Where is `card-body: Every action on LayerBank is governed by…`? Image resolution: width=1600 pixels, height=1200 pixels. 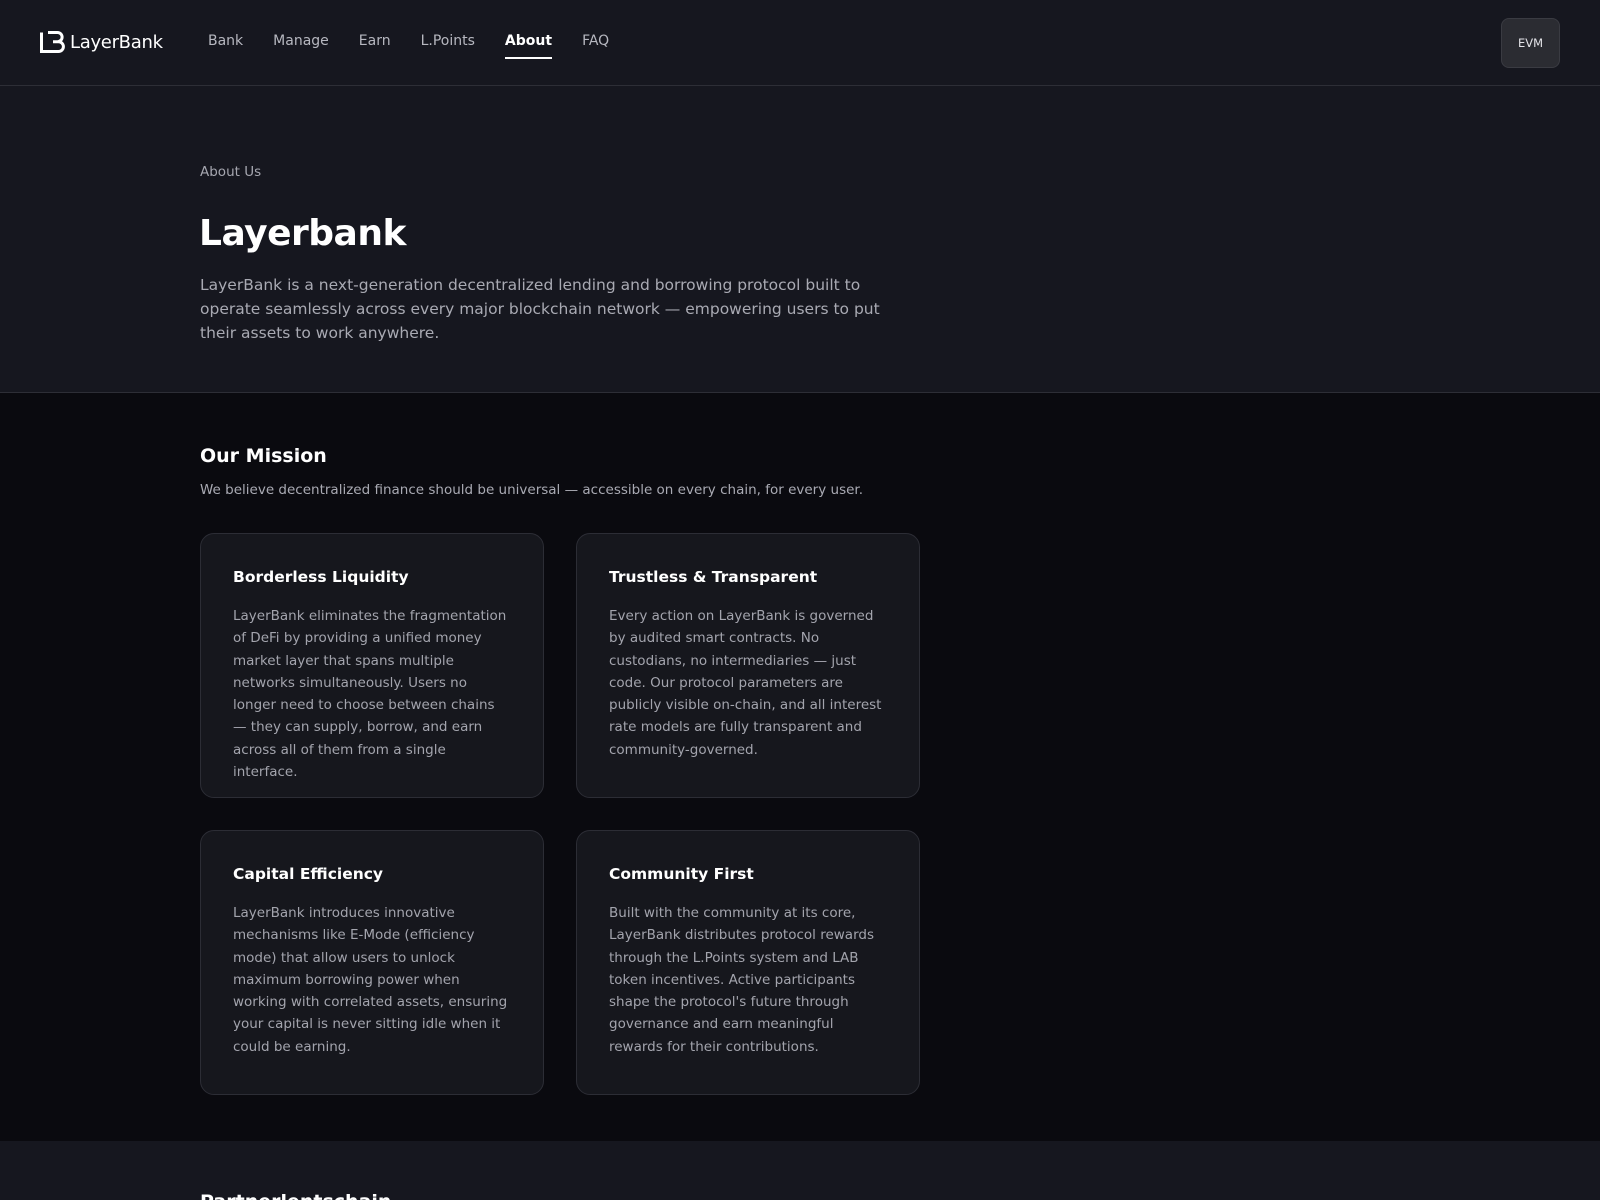
card-body: Every action on LayerBank is governed by… is located at coordinates (745, 683).